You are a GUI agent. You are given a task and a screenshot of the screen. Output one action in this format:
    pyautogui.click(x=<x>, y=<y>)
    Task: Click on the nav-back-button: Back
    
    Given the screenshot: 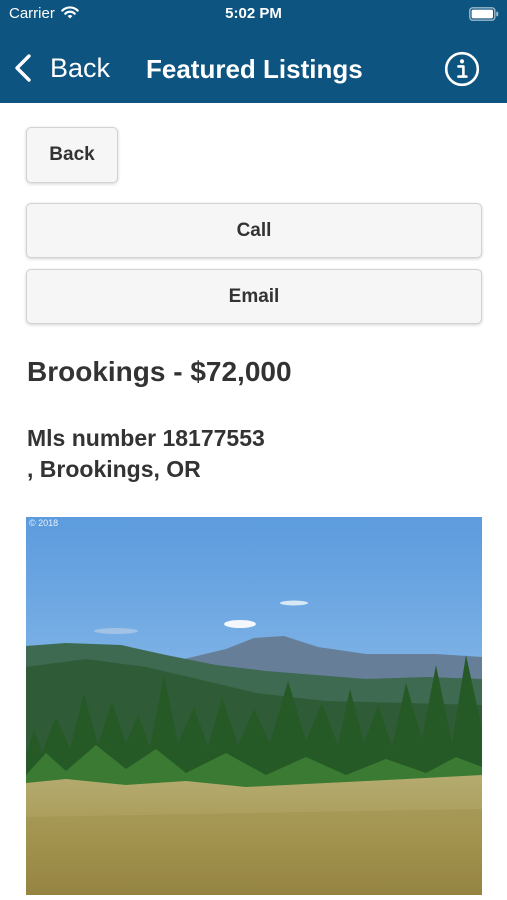 What is the action you would take?
    pyautogui.click(x=61, y=68)
    